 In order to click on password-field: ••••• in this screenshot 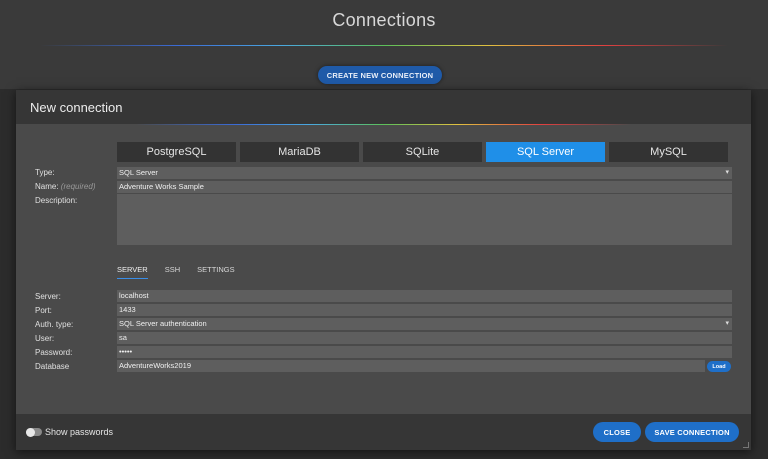, I will do `click(424, 352)`.